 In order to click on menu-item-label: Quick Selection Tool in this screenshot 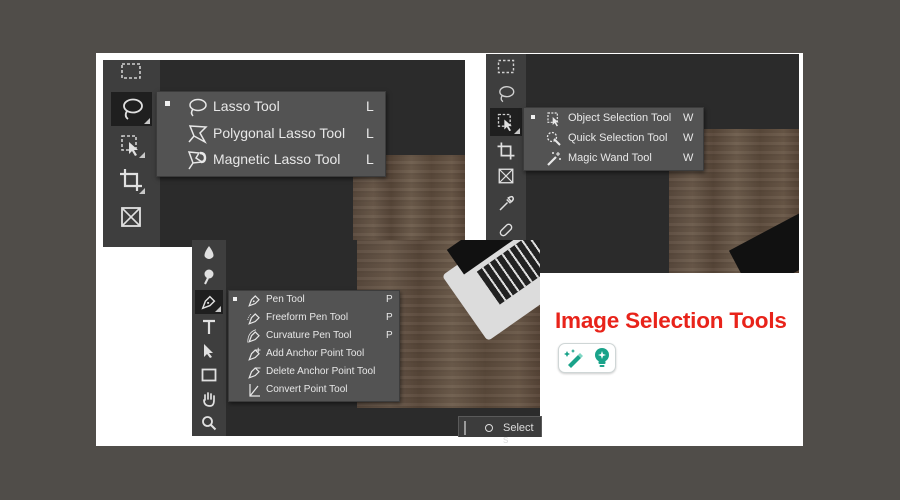, I will do `click(618, 138)`.